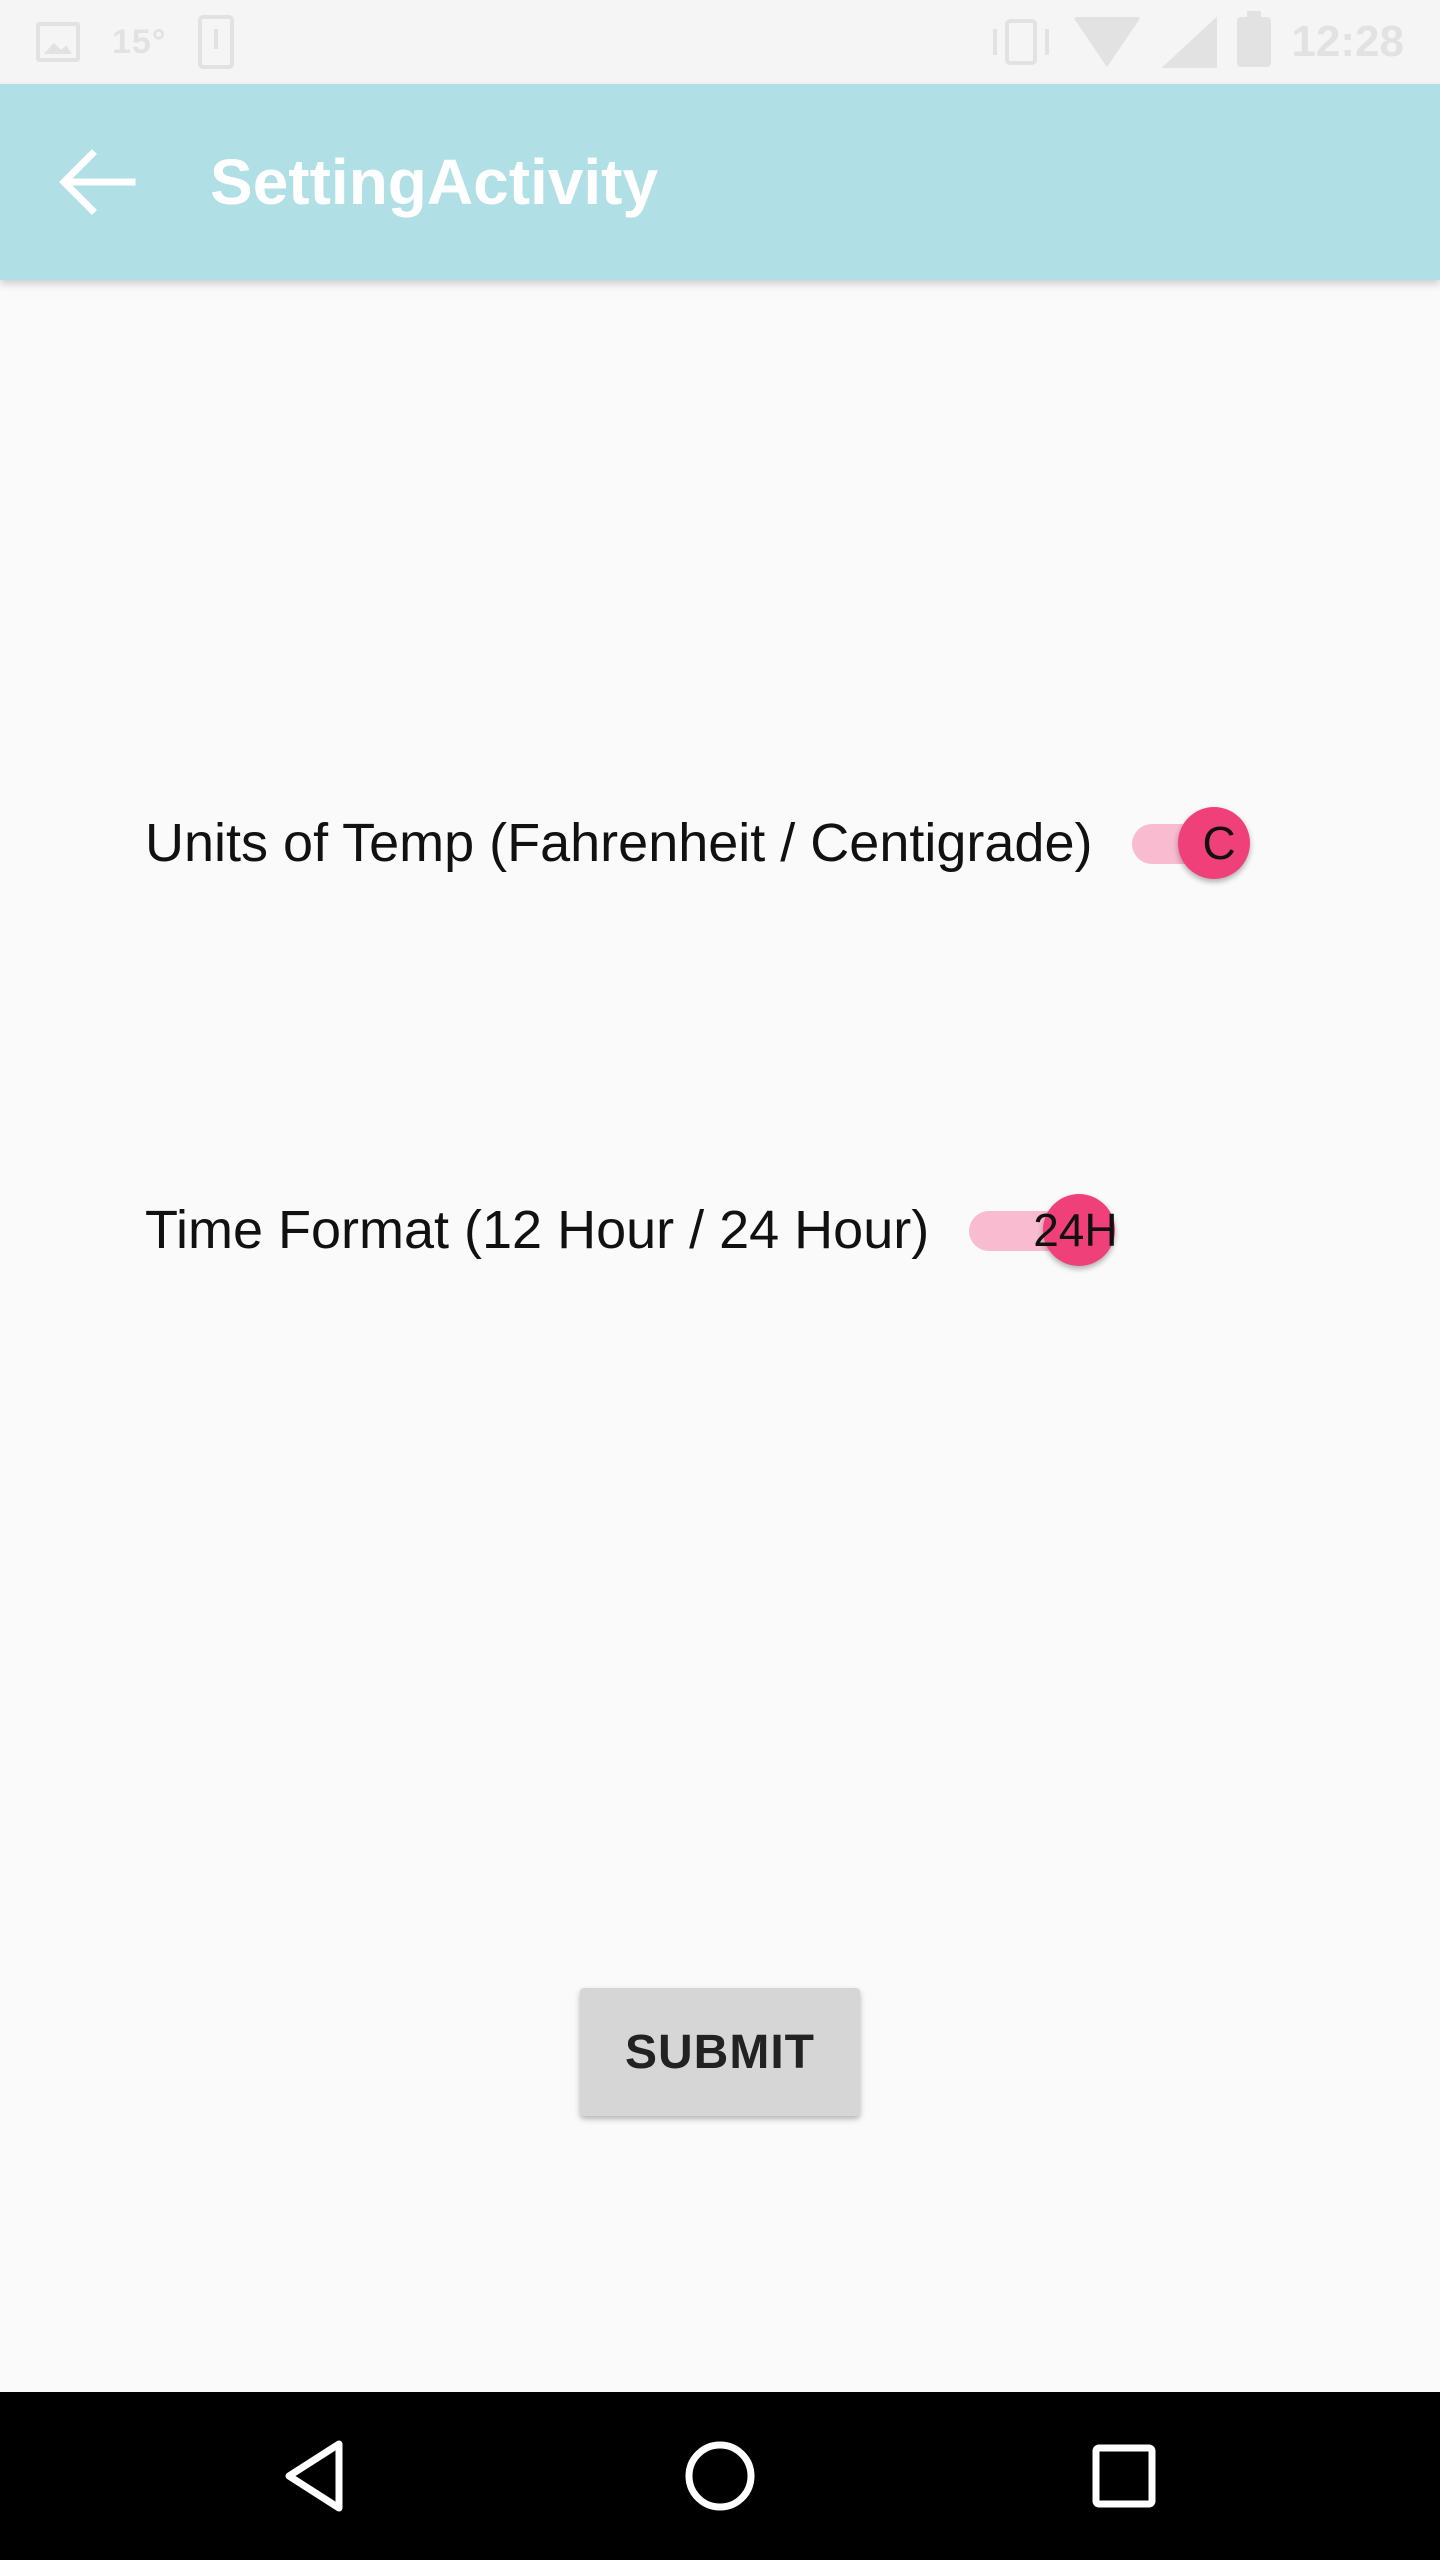 The height and width of the screenshot is (2560, 1440). What do you see at coordinates (720, 42) in the screenshot?
I see `status-bar: 15° 12:28` at bounding box center [720, 42].